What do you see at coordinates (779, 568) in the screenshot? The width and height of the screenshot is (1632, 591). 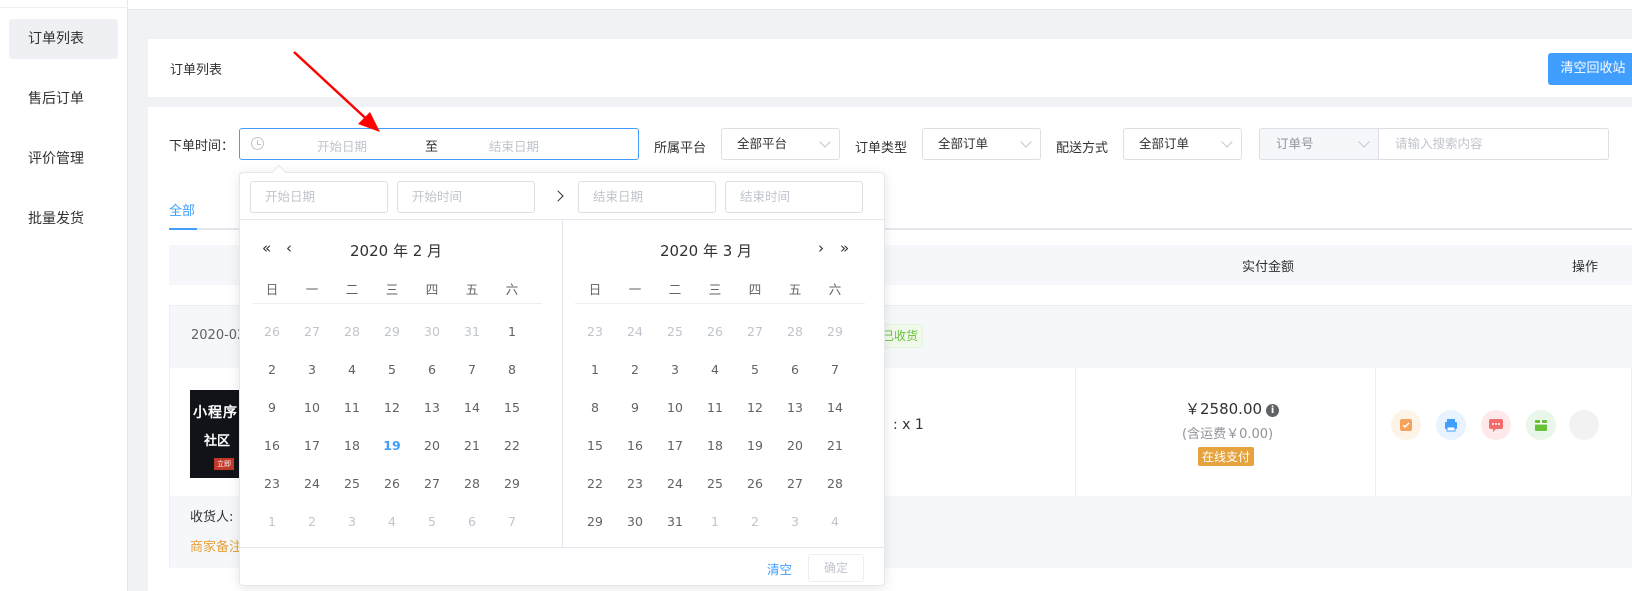 I see `picker-clear-button: 清空` at bounding box center [779, 568].